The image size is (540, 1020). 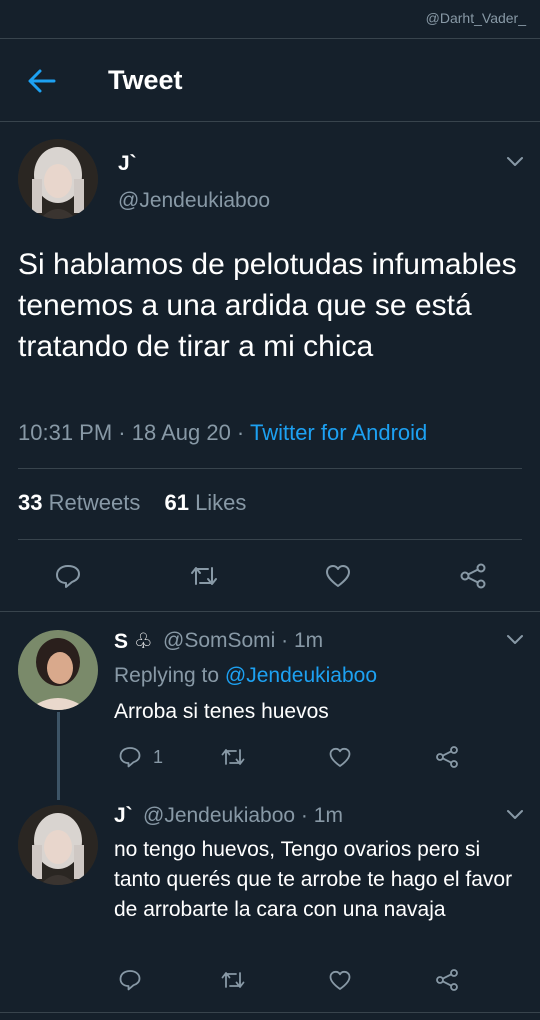 I want to click on author-name: J`, so click(x=127, y=163).